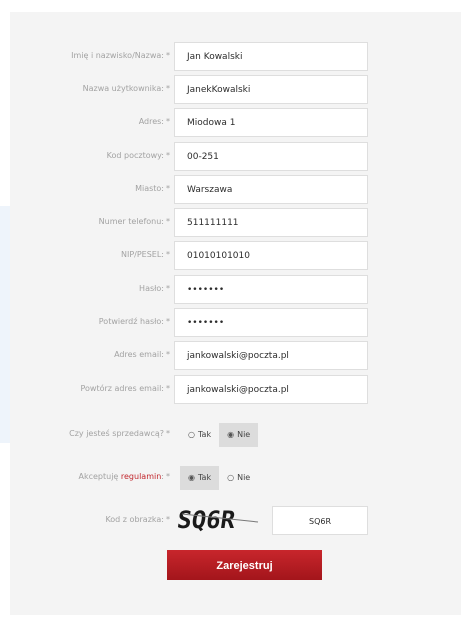 The height and width of the screenshot is (623, 468). I want to click on row-terms: Akceptuję regulamin: * ◉ Tak ○ Nie, so click(235, 479).